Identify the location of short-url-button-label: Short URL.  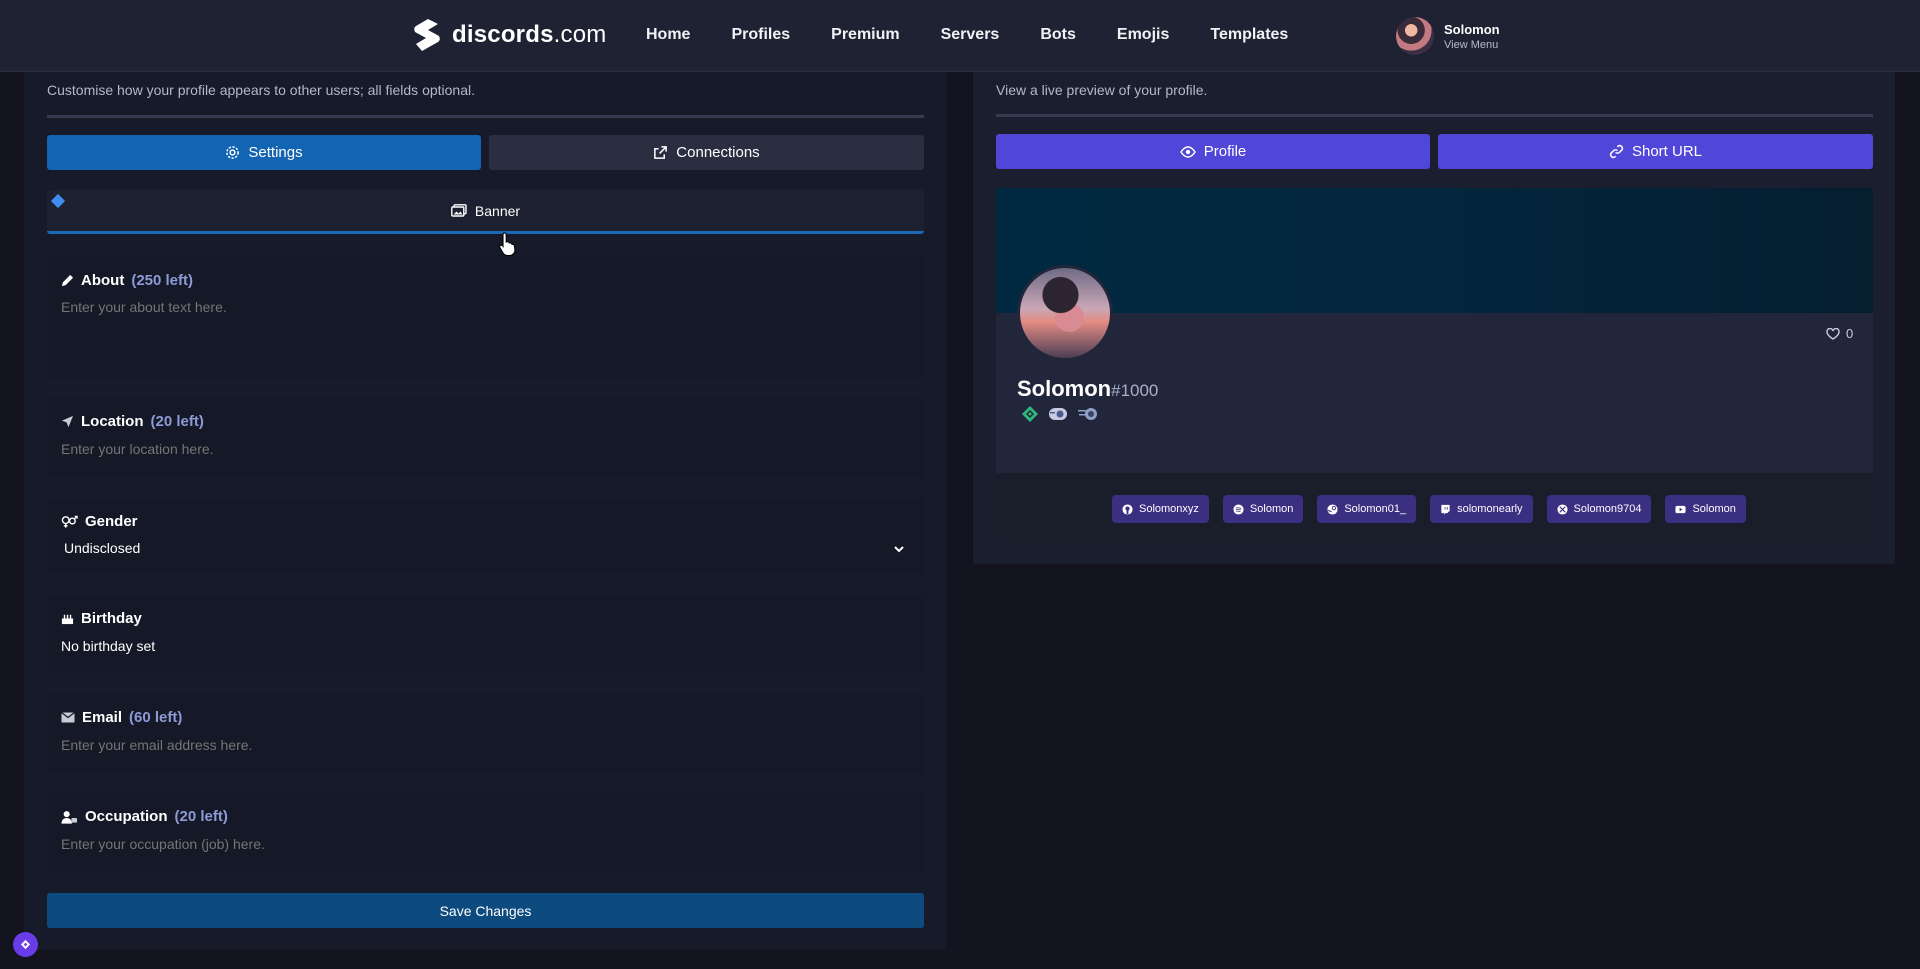
(1667, 151).